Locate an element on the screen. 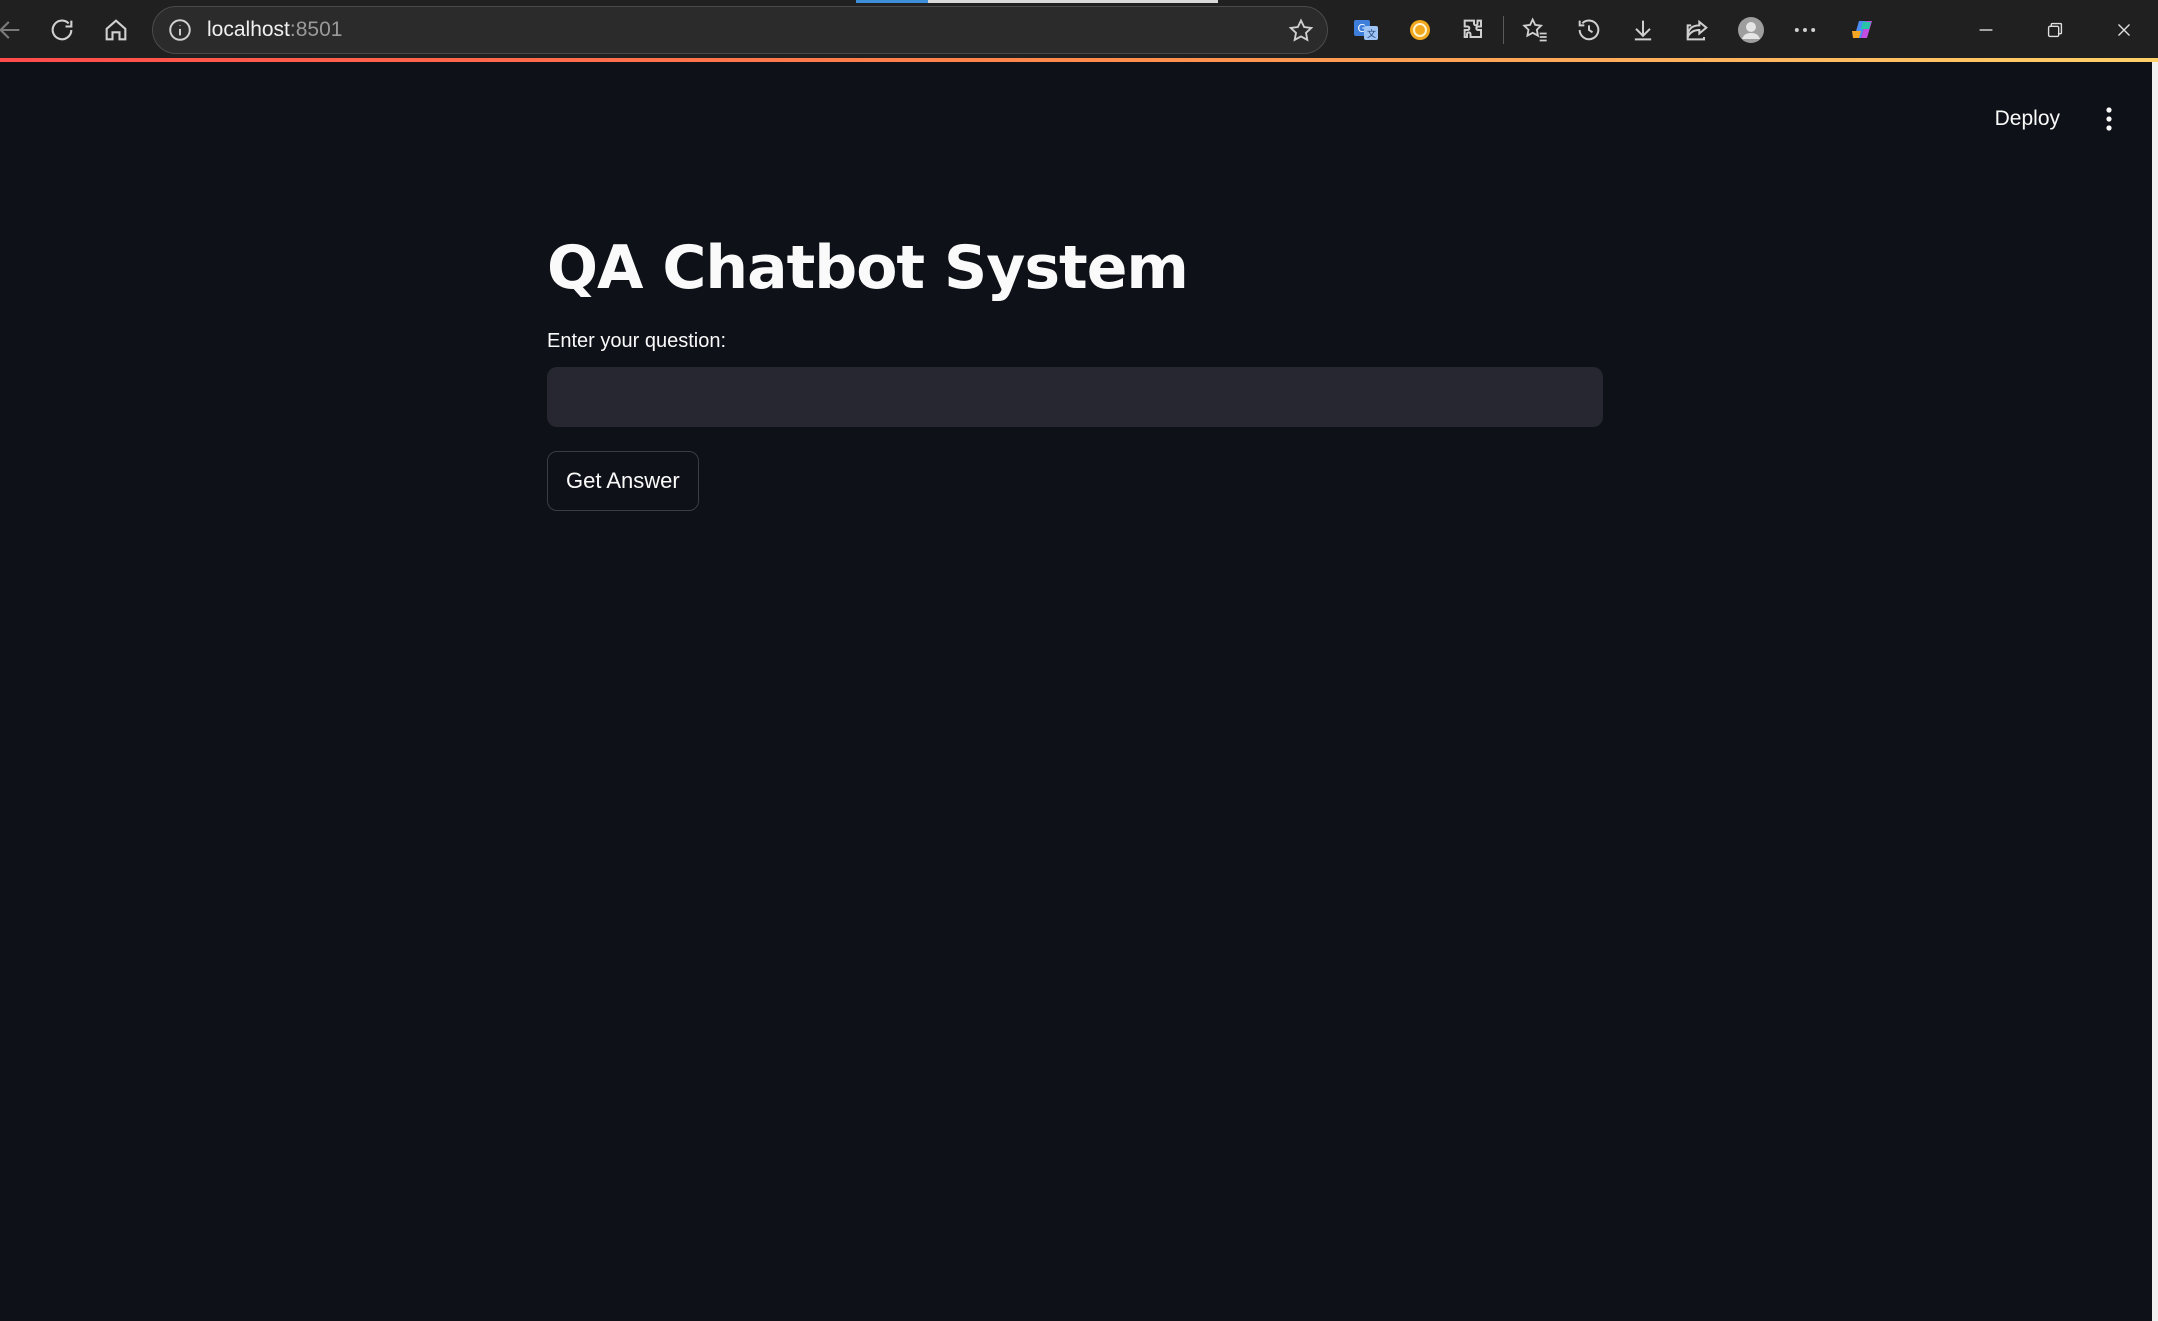 The image size is (2158, 1321). home-button is located at coordinates (116, 30).